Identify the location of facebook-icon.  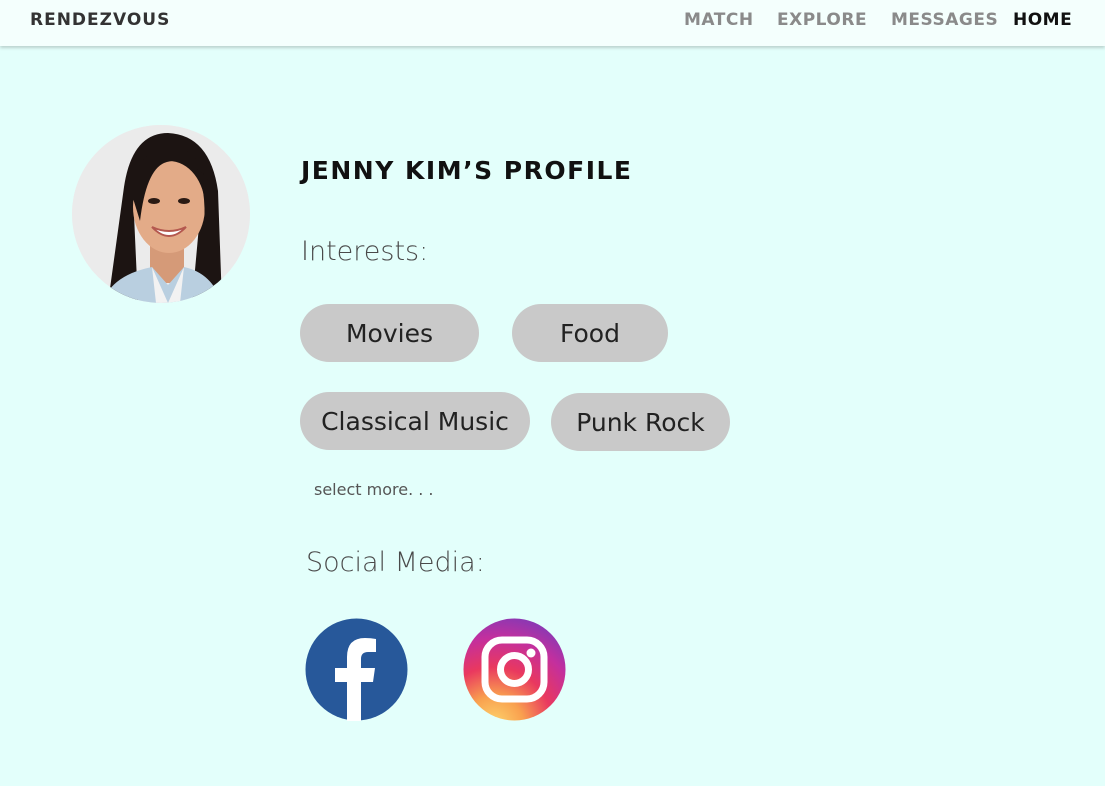
(356, 669).